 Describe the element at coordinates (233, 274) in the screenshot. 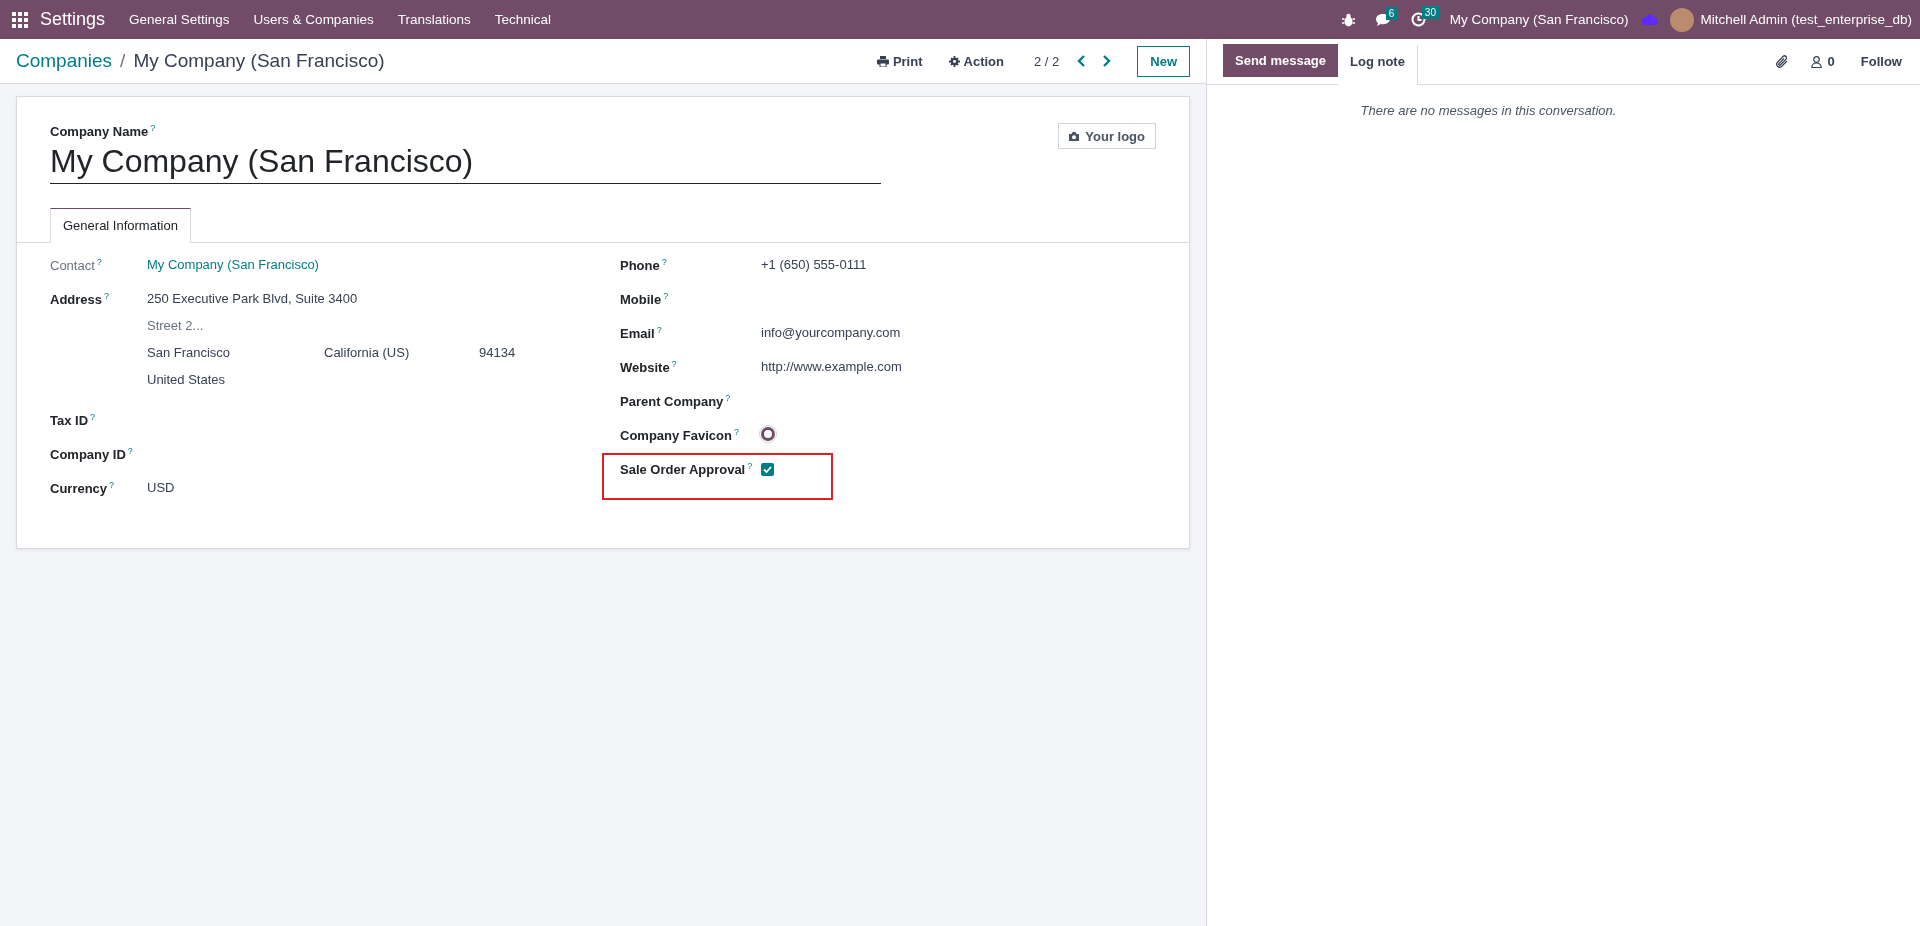

I see `contact-link: My Company (San Francisco)` at that location.